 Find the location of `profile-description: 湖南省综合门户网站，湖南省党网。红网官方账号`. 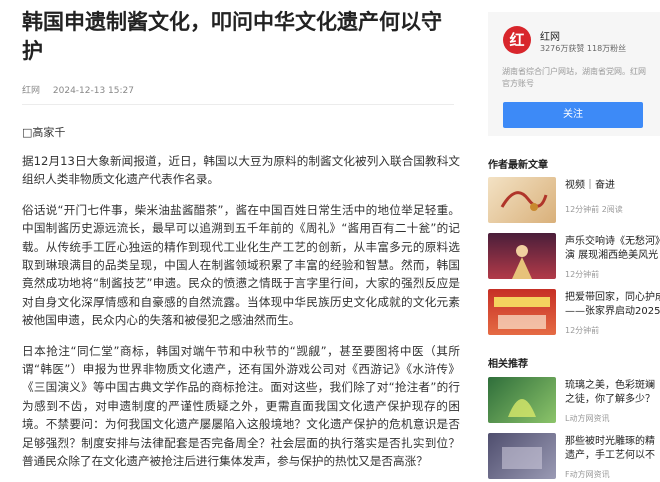

profile-description: 湖南省综合门户网站，湖南省党网。红网官方账号 is located at coordinates (574, 77).